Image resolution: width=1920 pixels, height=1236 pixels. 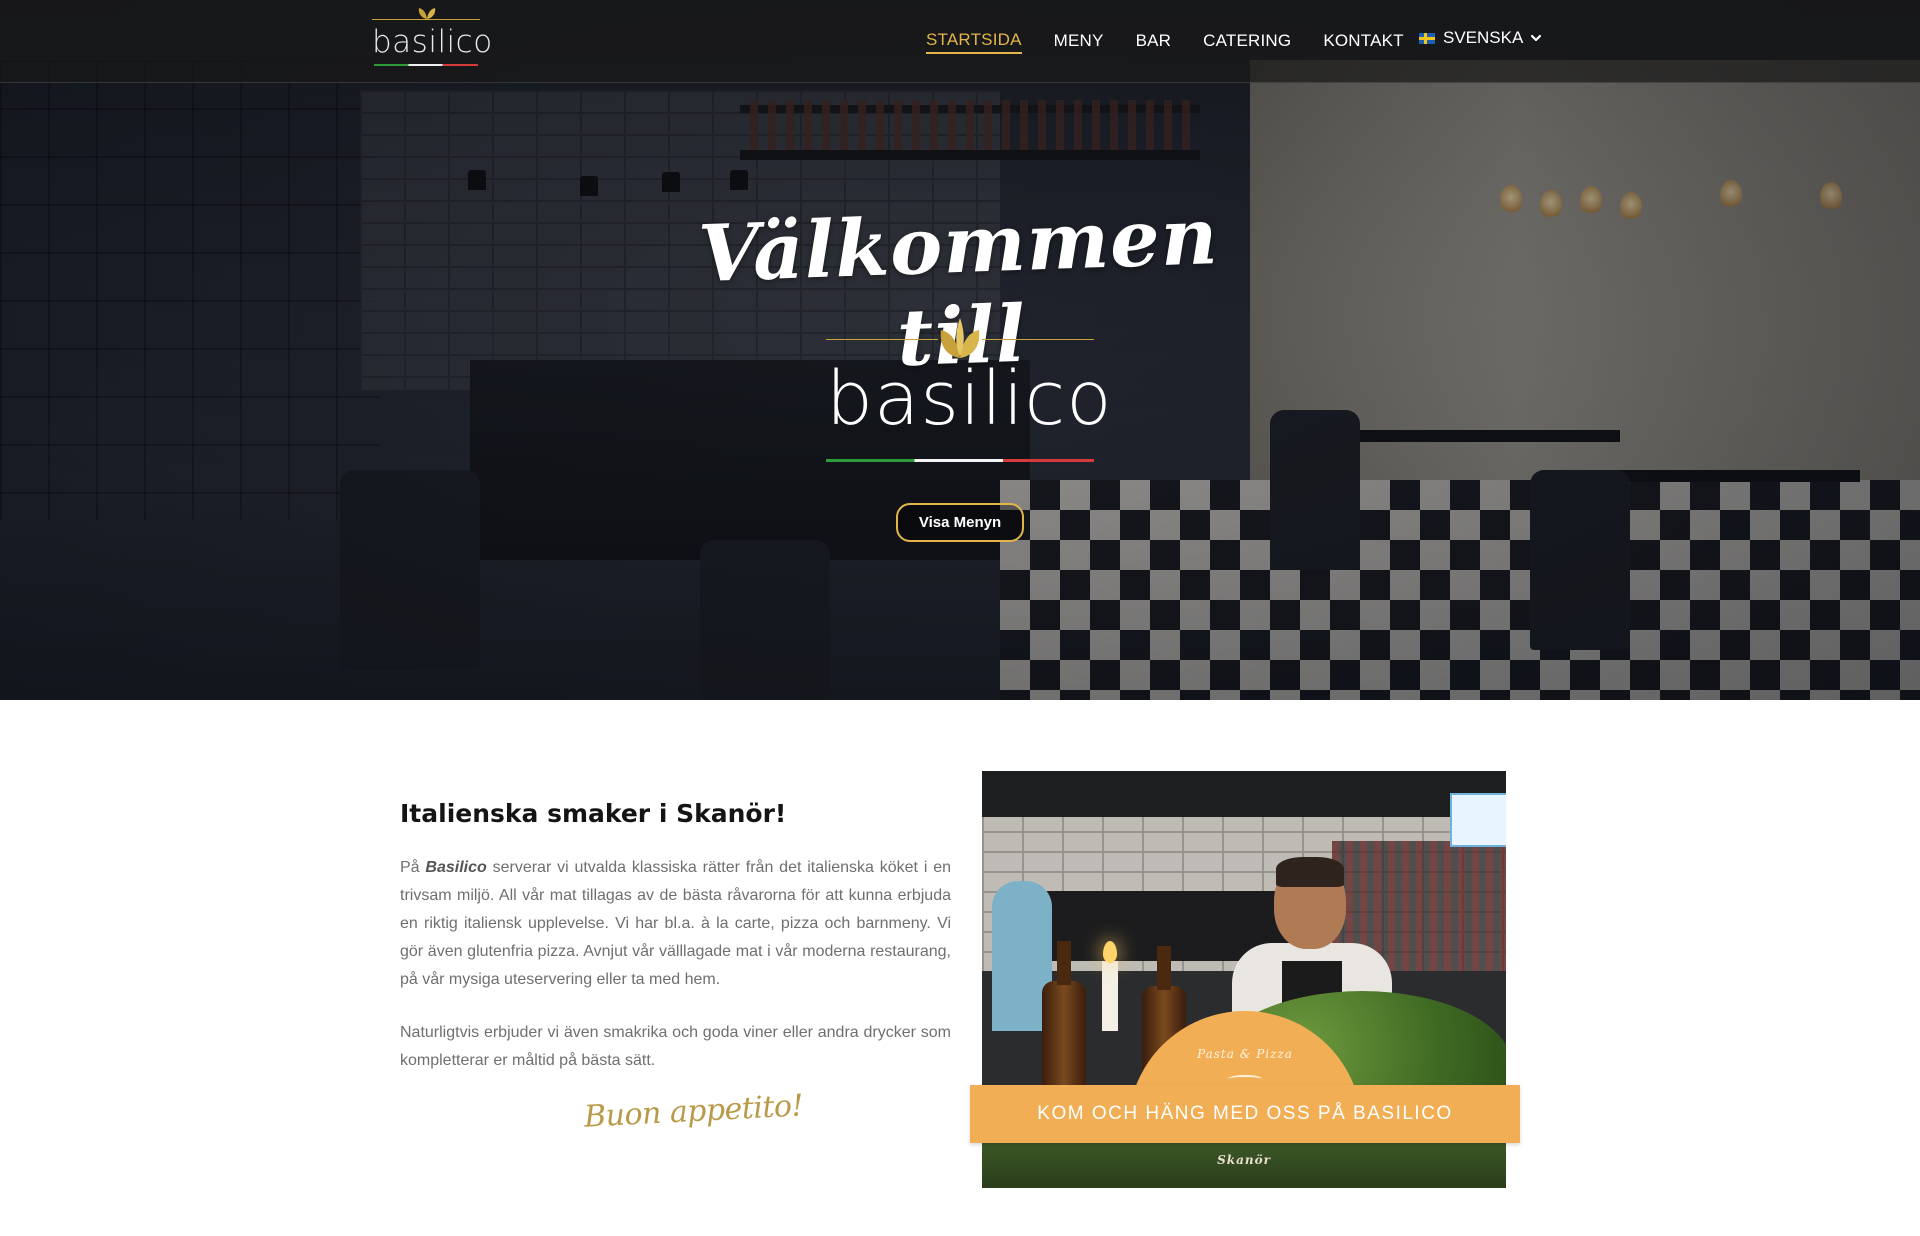 What do you see at coordinates (1064, 1021) in the screenshot?
I see `beer-bottle` at bounding box center [1064, 1021].